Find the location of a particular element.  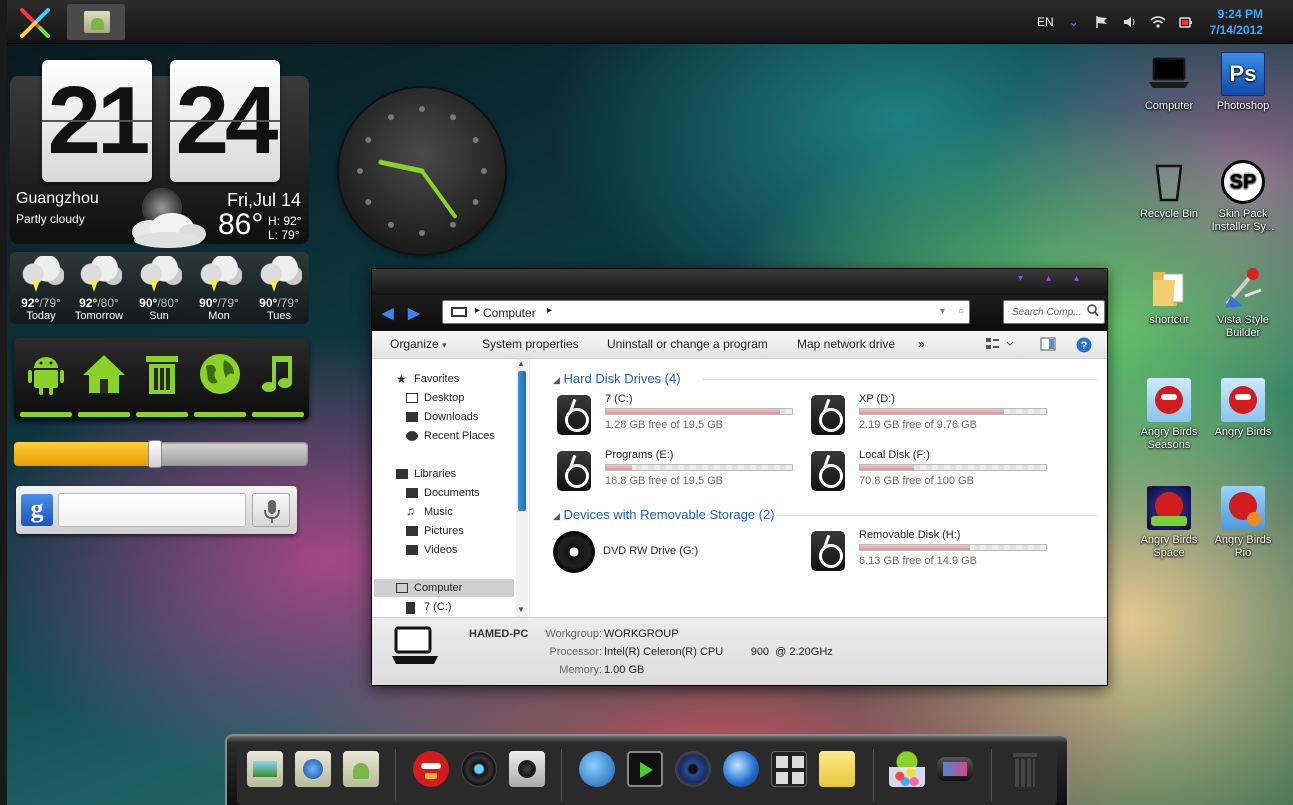

scrollbar-thumb is located at coordinates (522, 441).